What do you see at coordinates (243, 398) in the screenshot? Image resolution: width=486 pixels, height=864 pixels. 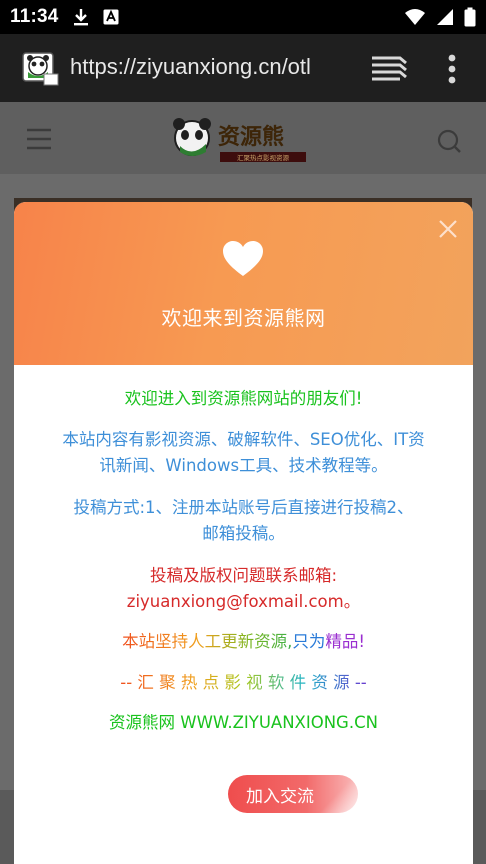 I see `welcome-text: 欢迎进入到资源熊网站的朋友们!` at bounding box center [243, 398].